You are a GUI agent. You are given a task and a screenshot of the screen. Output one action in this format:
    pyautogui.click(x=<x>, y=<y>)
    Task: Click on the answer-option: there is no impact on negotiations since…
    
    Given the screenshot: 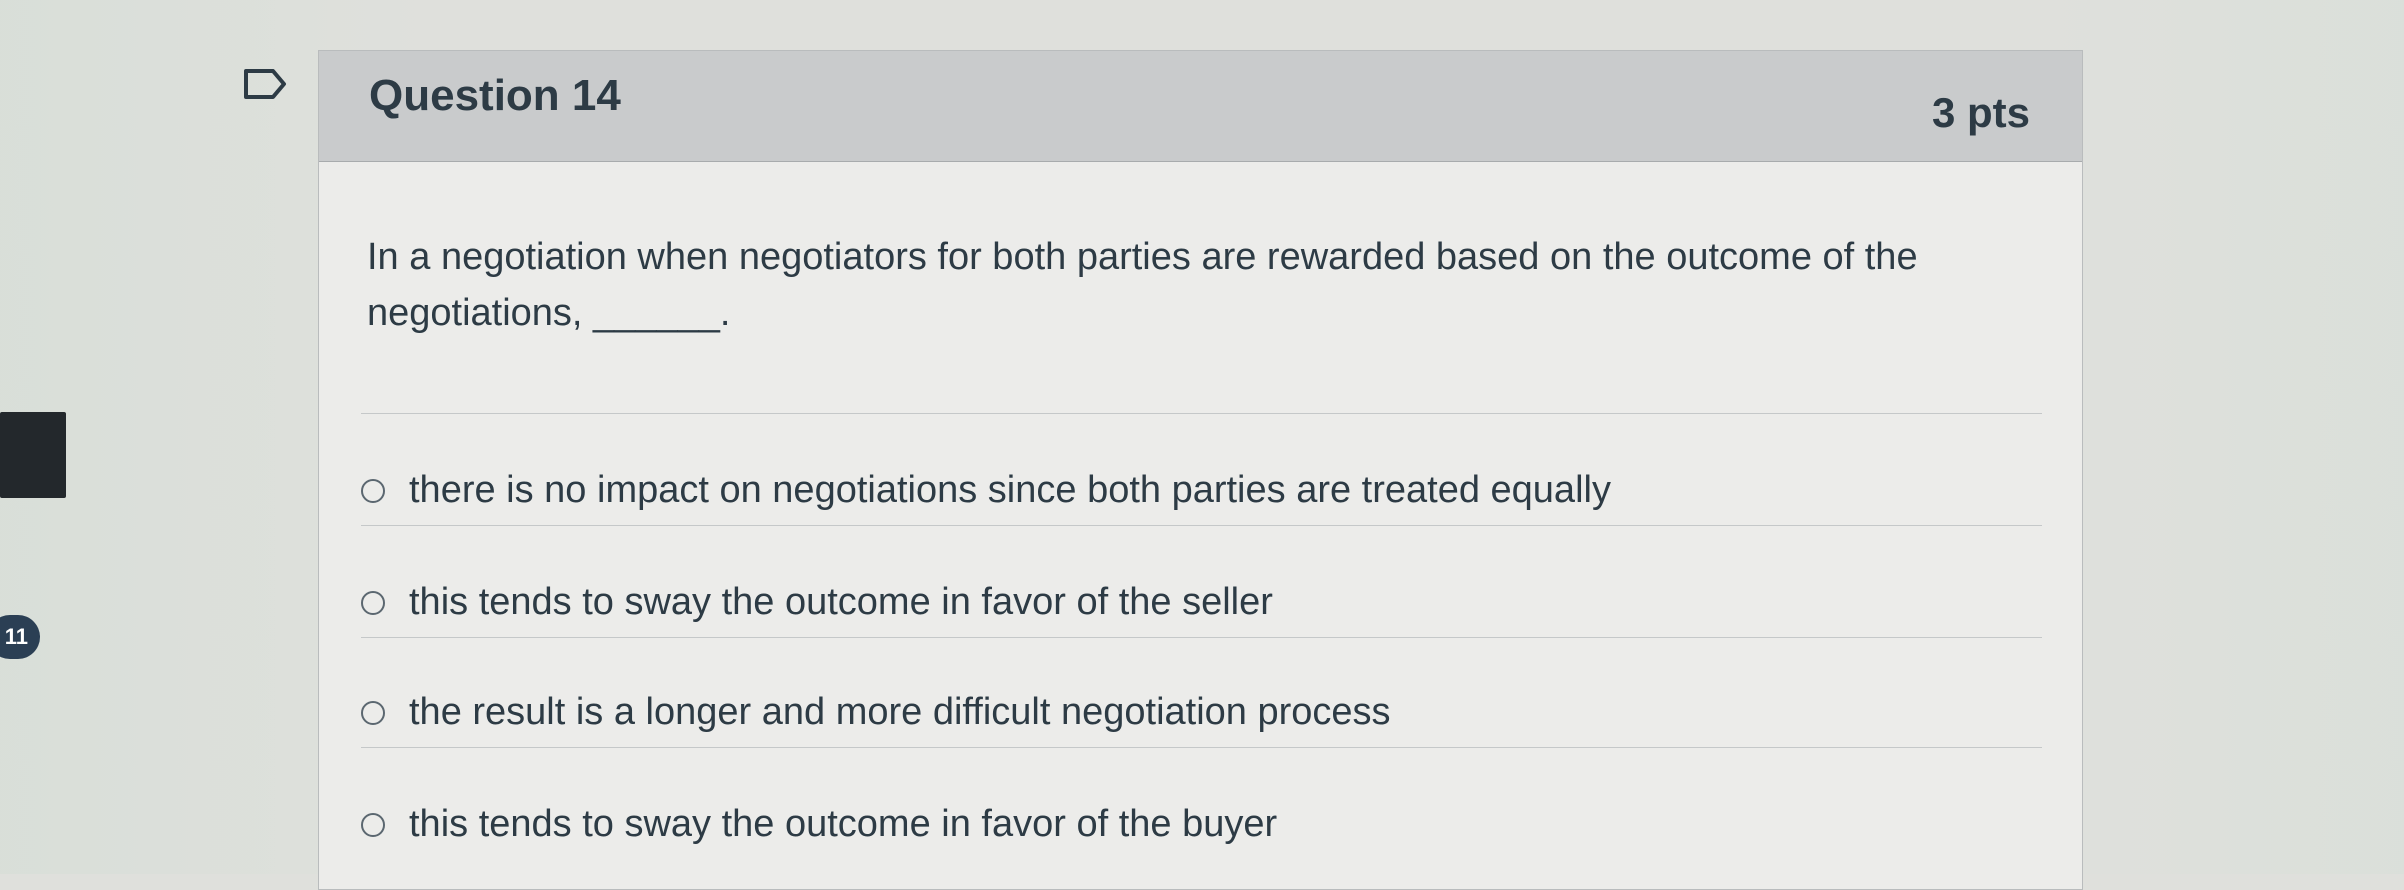 What is the action you would take?
    pyautogui.click(x=986, y=490)
    